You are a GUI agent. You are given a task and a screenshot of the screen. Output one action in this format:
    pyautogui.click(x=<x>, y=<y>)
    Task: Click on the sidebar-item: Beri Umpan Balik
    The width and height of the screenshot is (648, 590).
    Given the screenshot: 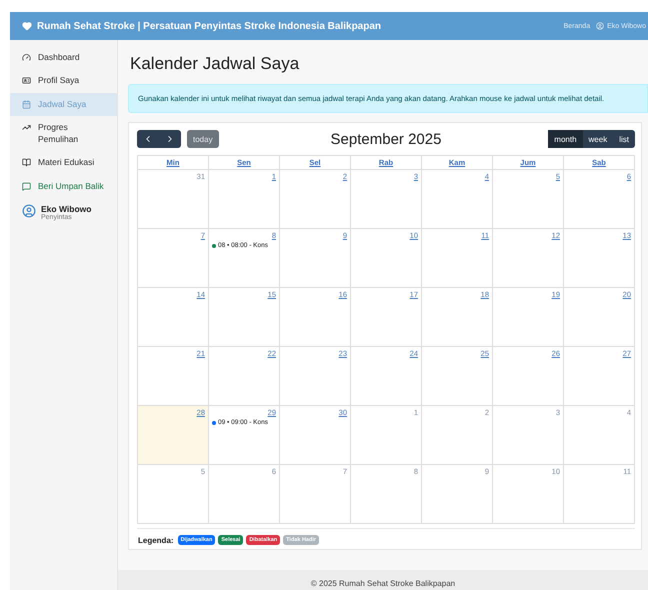 What is the action you would take?
    pyautogui.click(x=63, y=186)
    